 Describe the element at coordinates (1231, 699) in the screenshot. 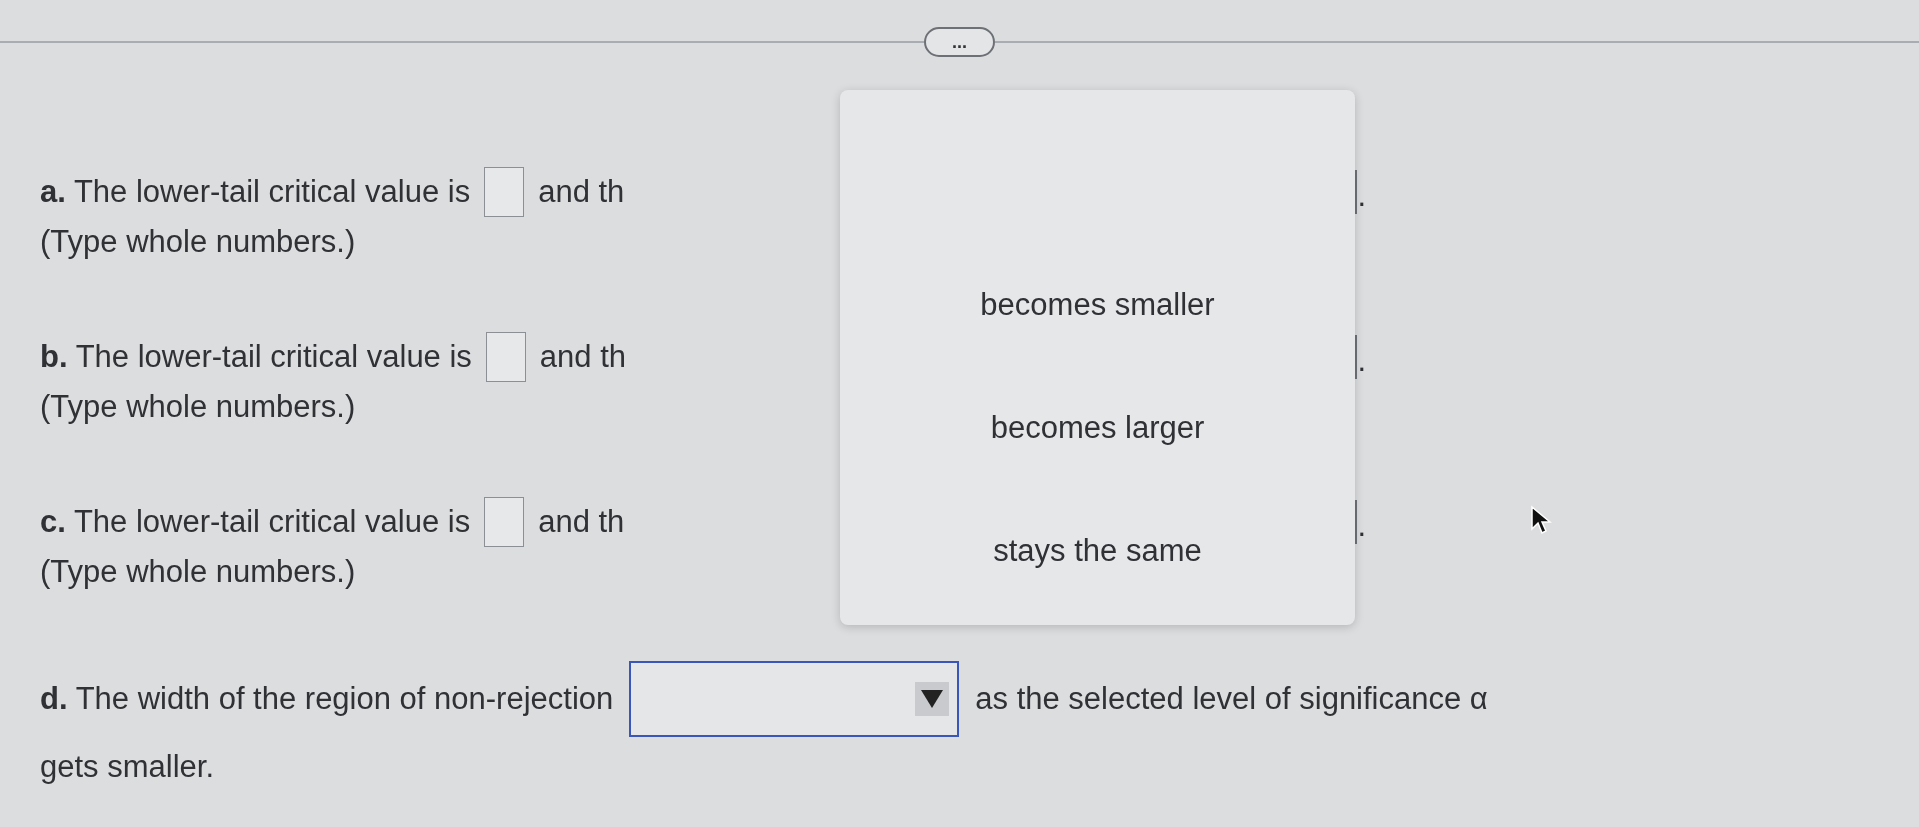

I see `question-text: as the selected level of significance α` at that location.